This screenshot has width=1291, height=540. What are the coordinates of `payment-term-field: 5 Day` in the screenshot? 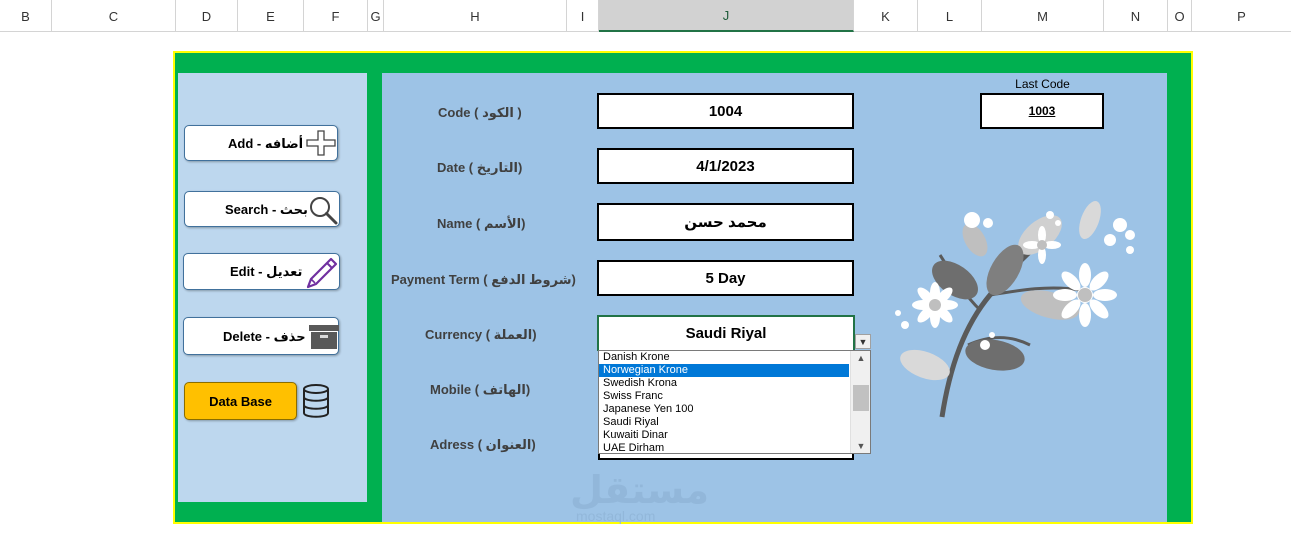 It's located at (725, 278).